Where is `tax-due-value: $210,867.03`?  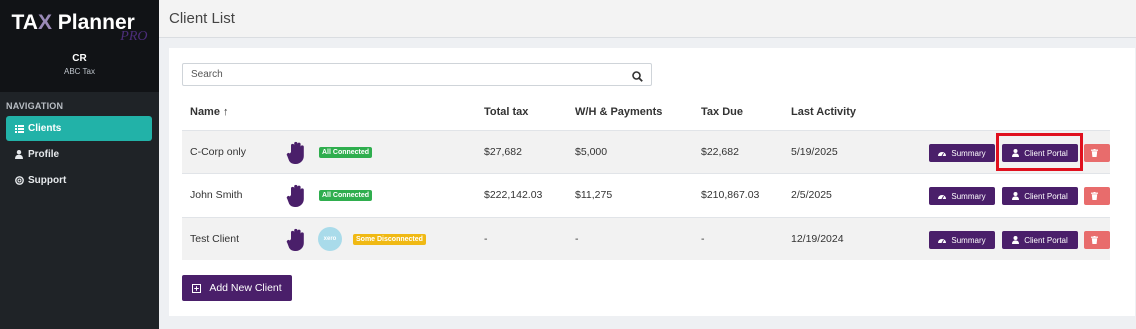 tax-due-value: $210,867.03 is located at coordinates (730, 195).